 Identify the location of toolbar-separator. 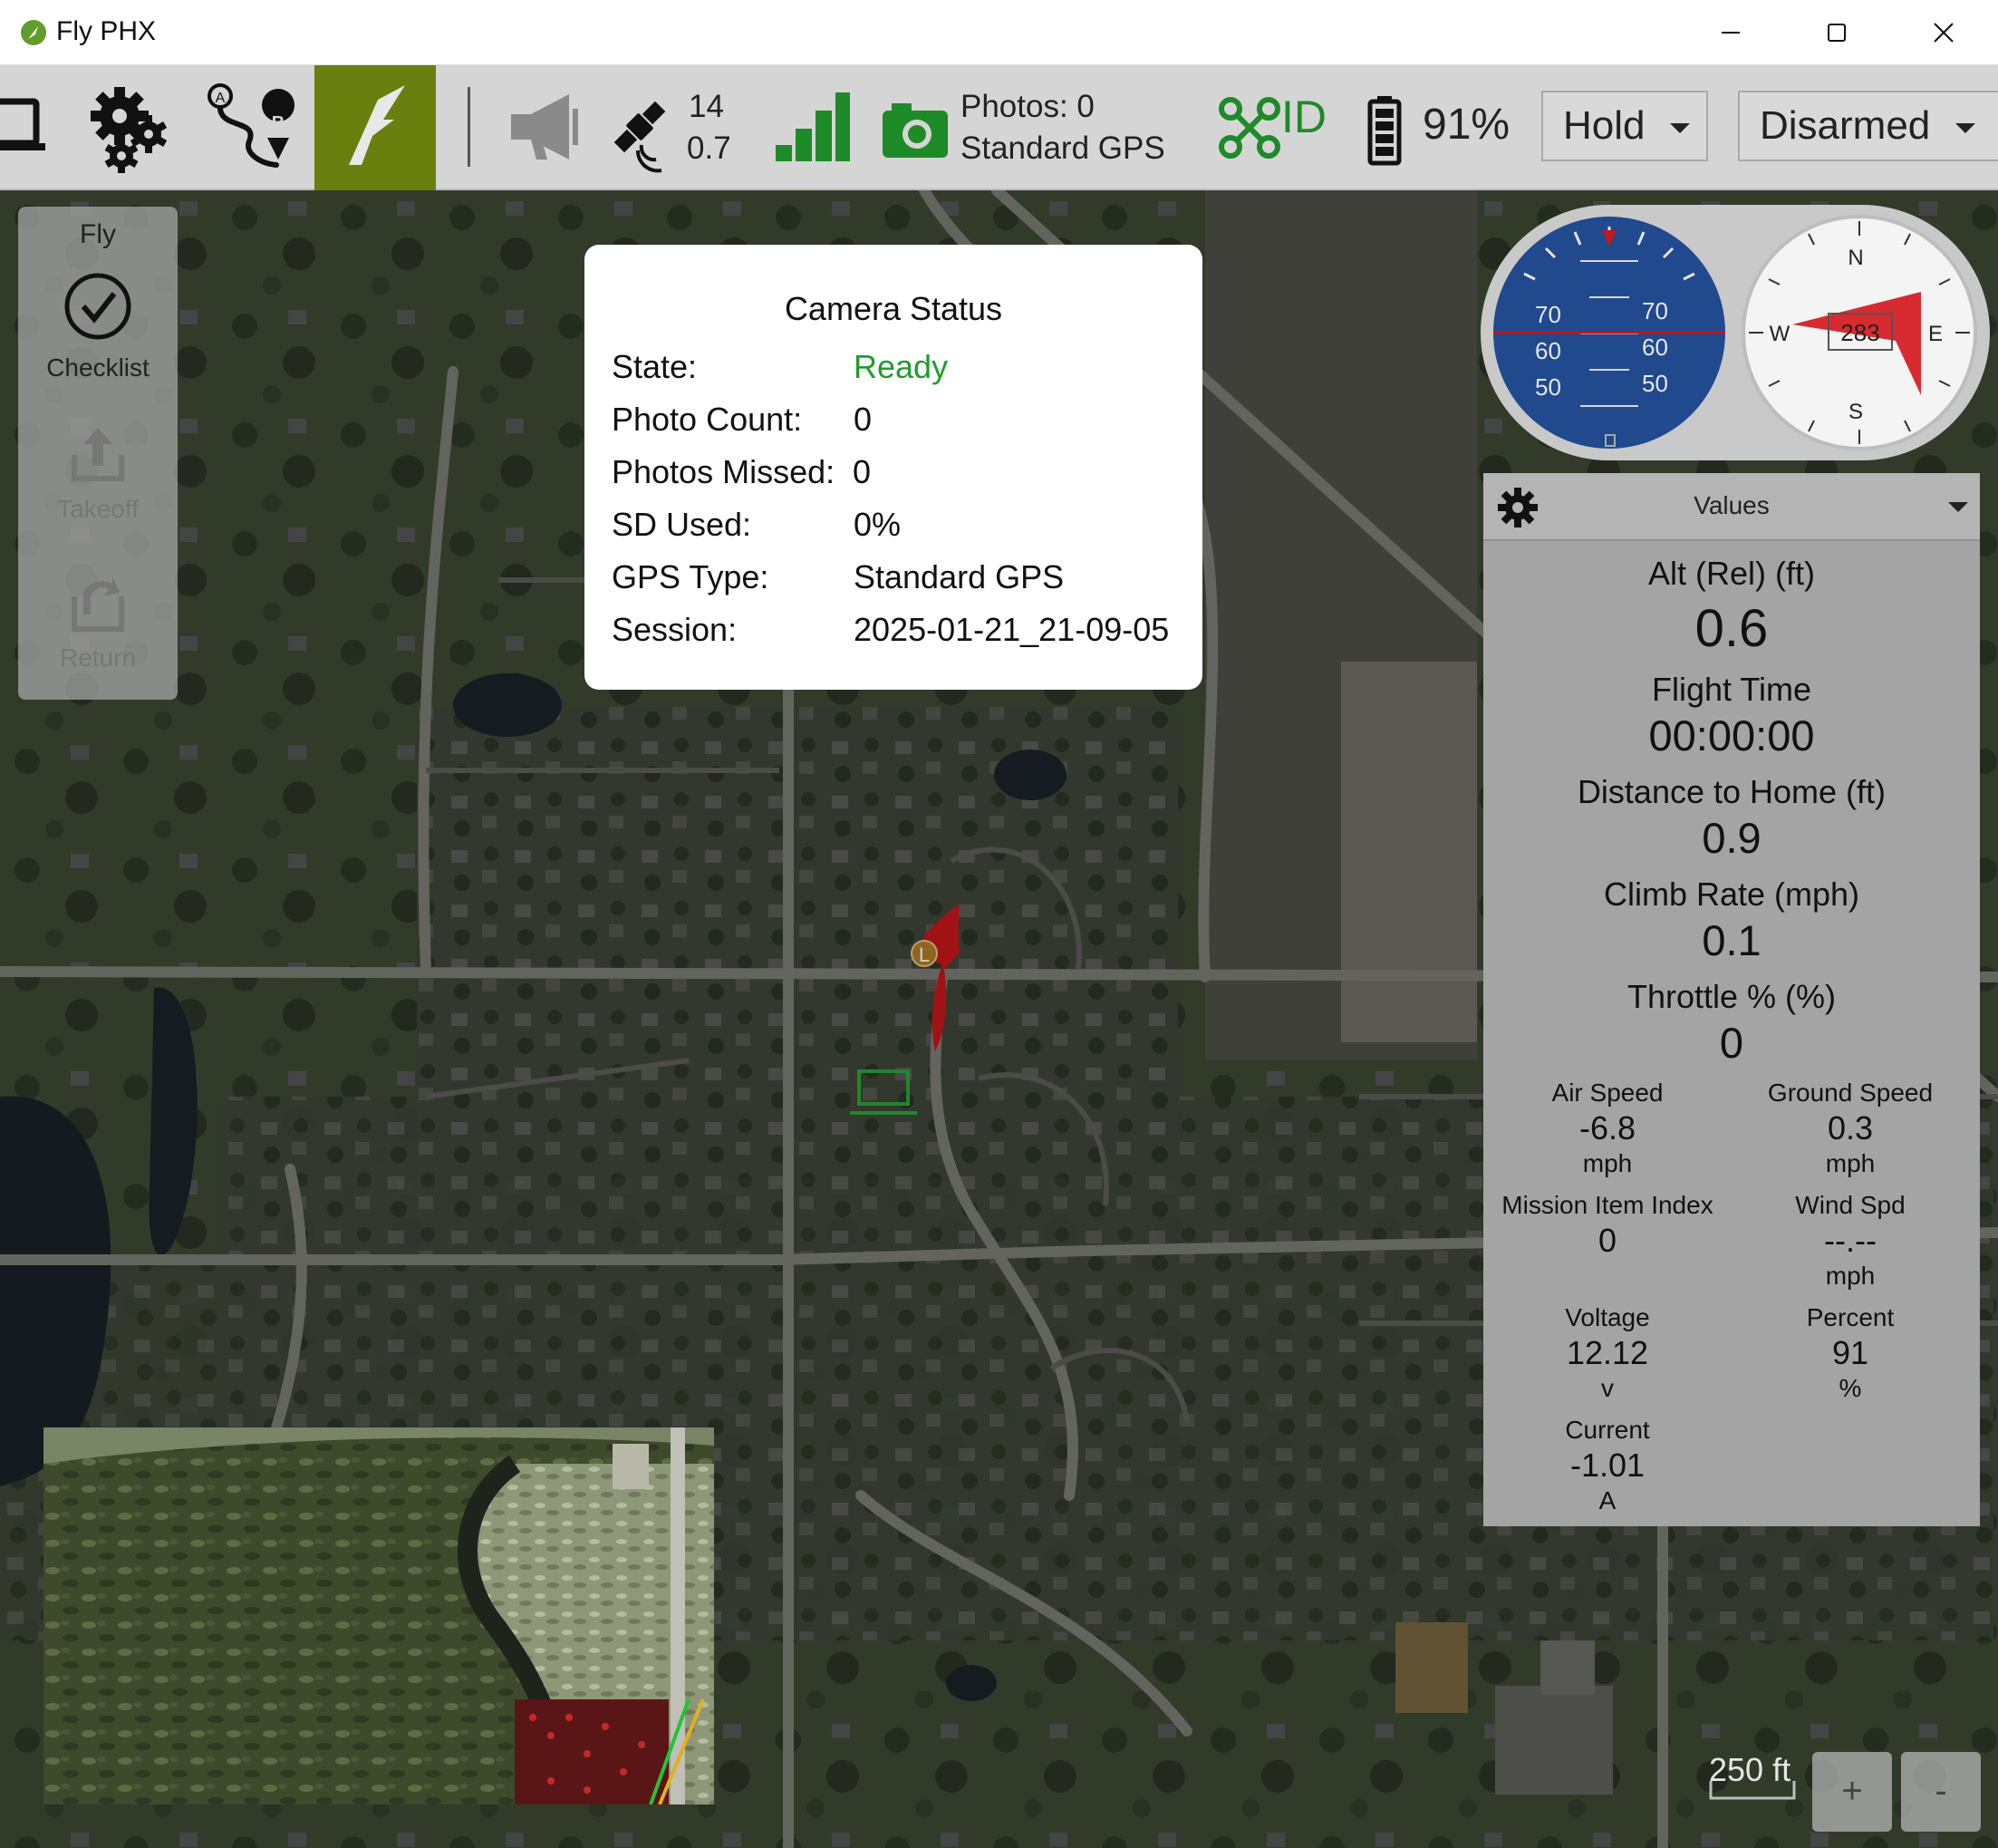
(469, 127).